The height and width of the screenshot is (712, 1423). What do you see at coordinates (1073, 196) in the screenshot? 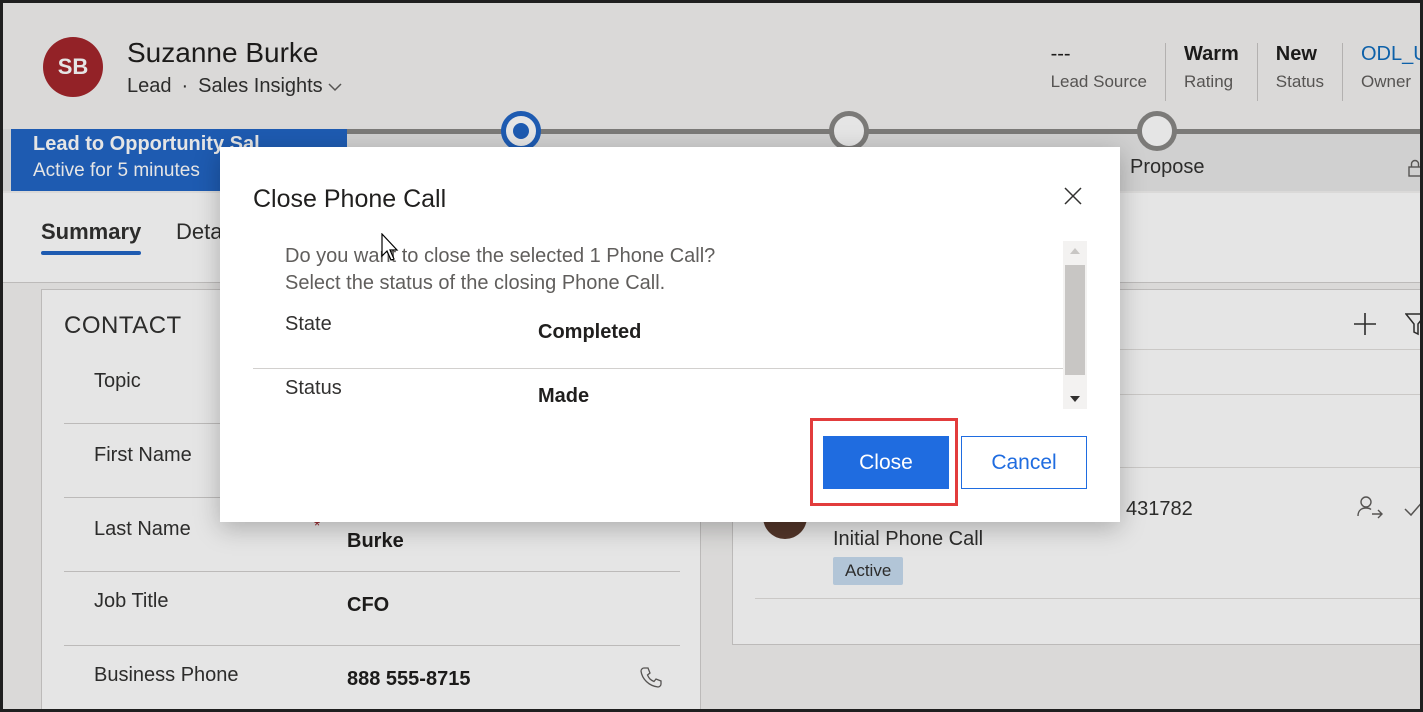
I see `close-icon` at bounding box center [1073, 196].